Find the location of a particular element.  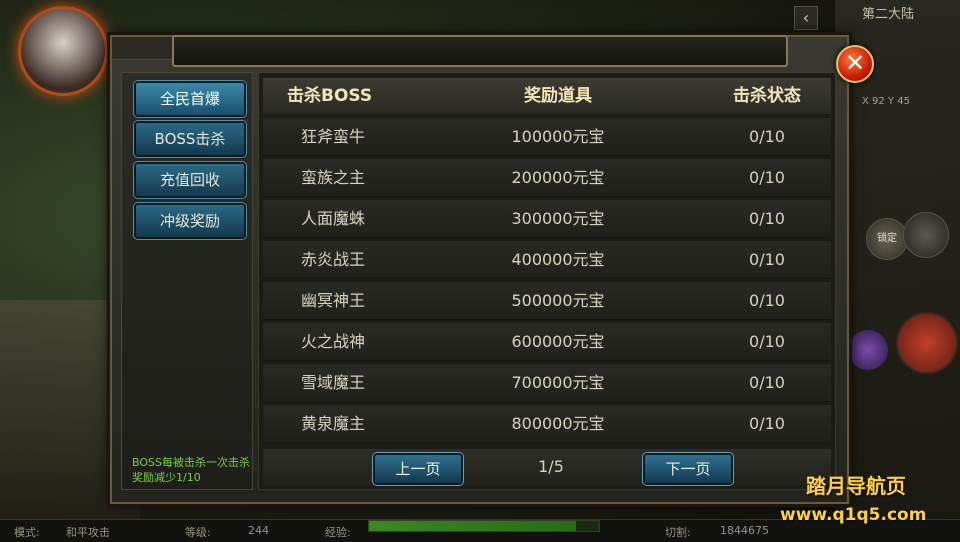

kill-value: 1844675 is located at coordinates (744, 530).